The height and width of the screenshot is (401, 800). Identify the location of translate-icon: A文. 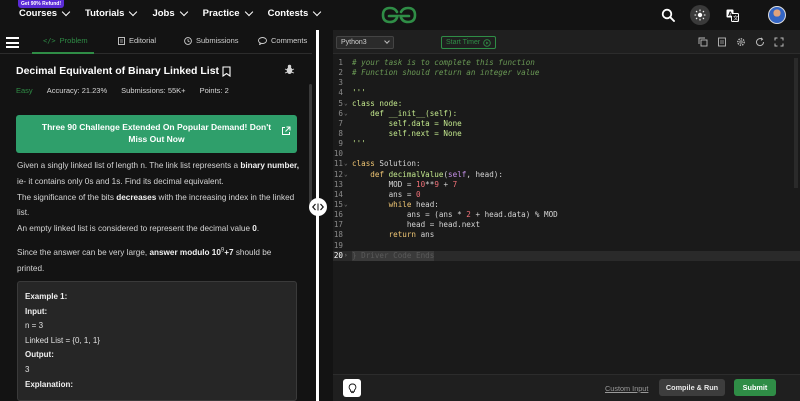
(732, 15).